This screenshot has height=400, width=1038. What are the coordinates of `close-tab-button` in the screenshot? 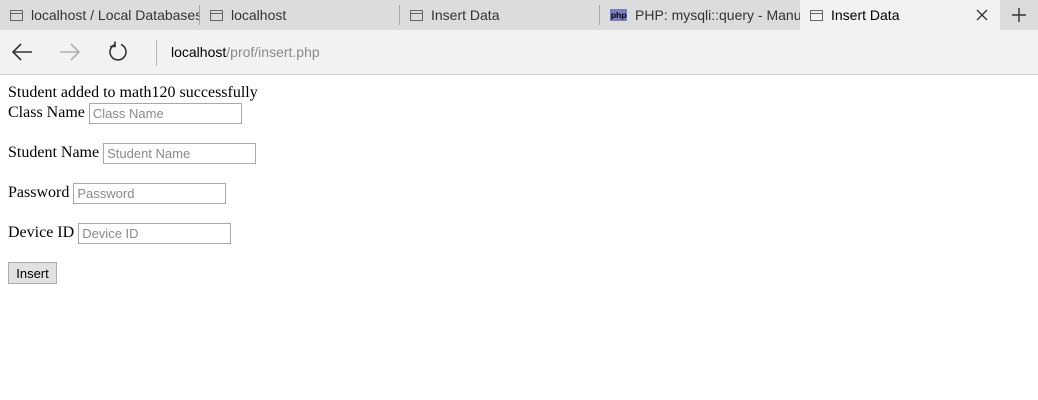 It's located at (982, 15).